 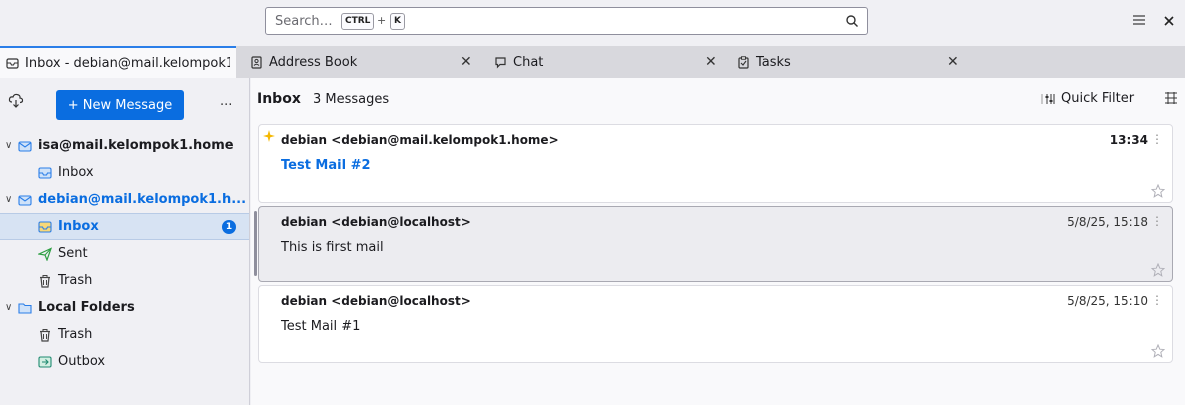 I want to click on close-window-icon, so click(x=1169, y=20).